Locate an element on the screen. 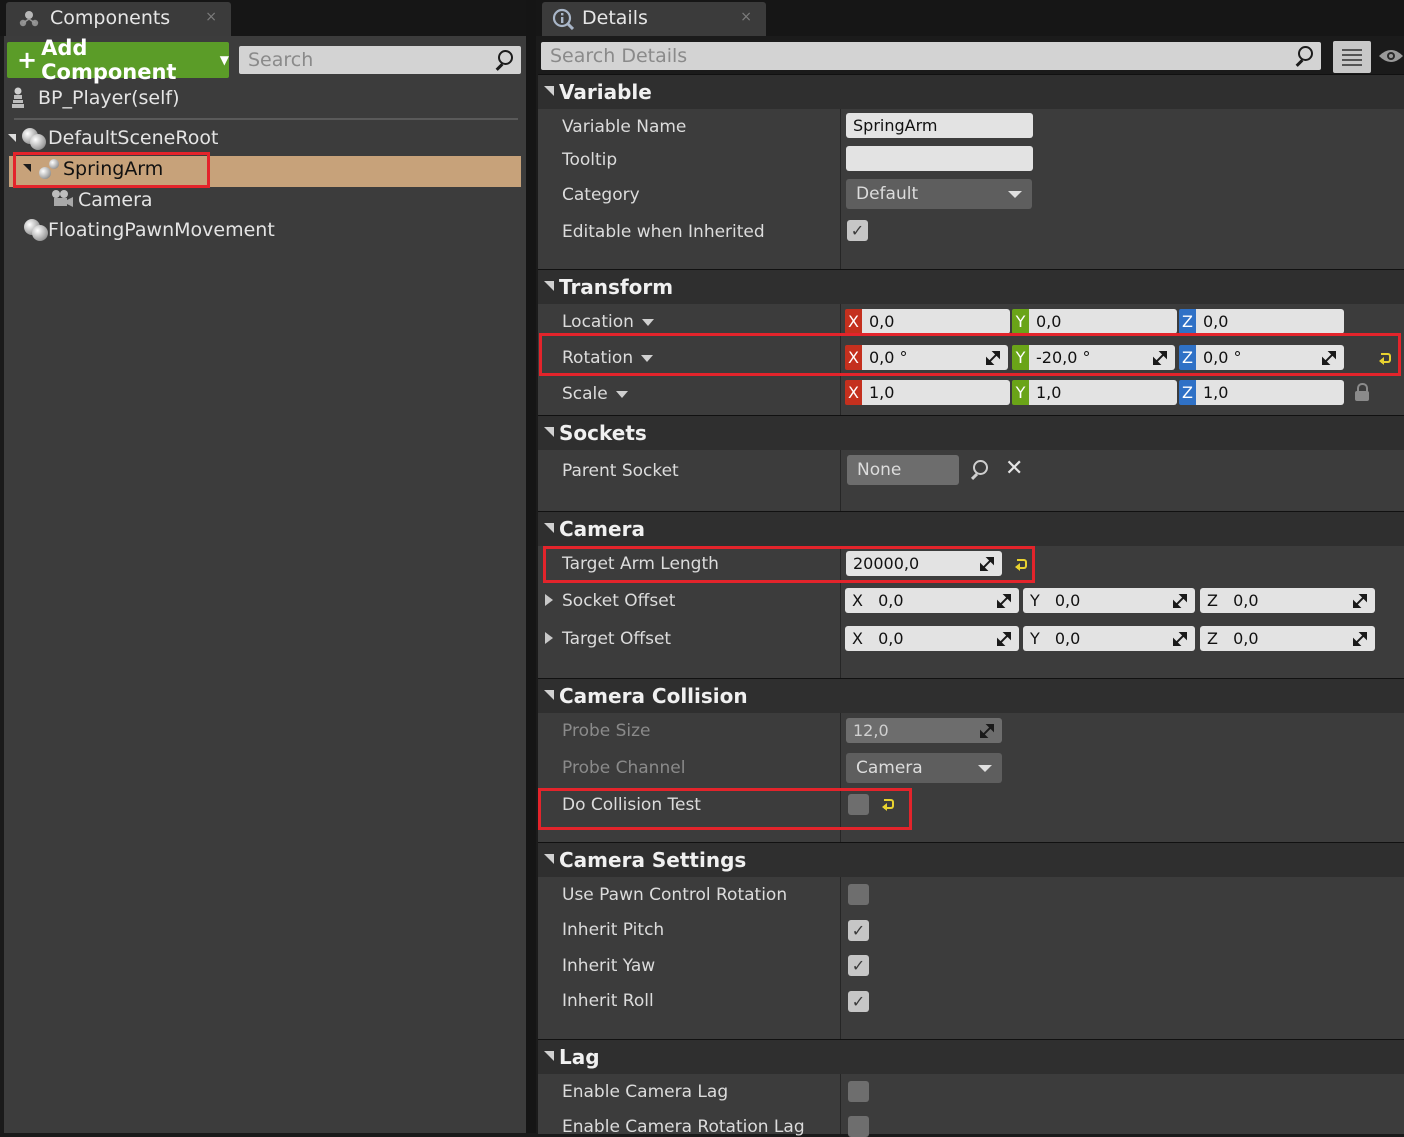 The image size is (1404, 1137). target-offset-z-field: Z 0,0 is located at coordinates (1287, 638).